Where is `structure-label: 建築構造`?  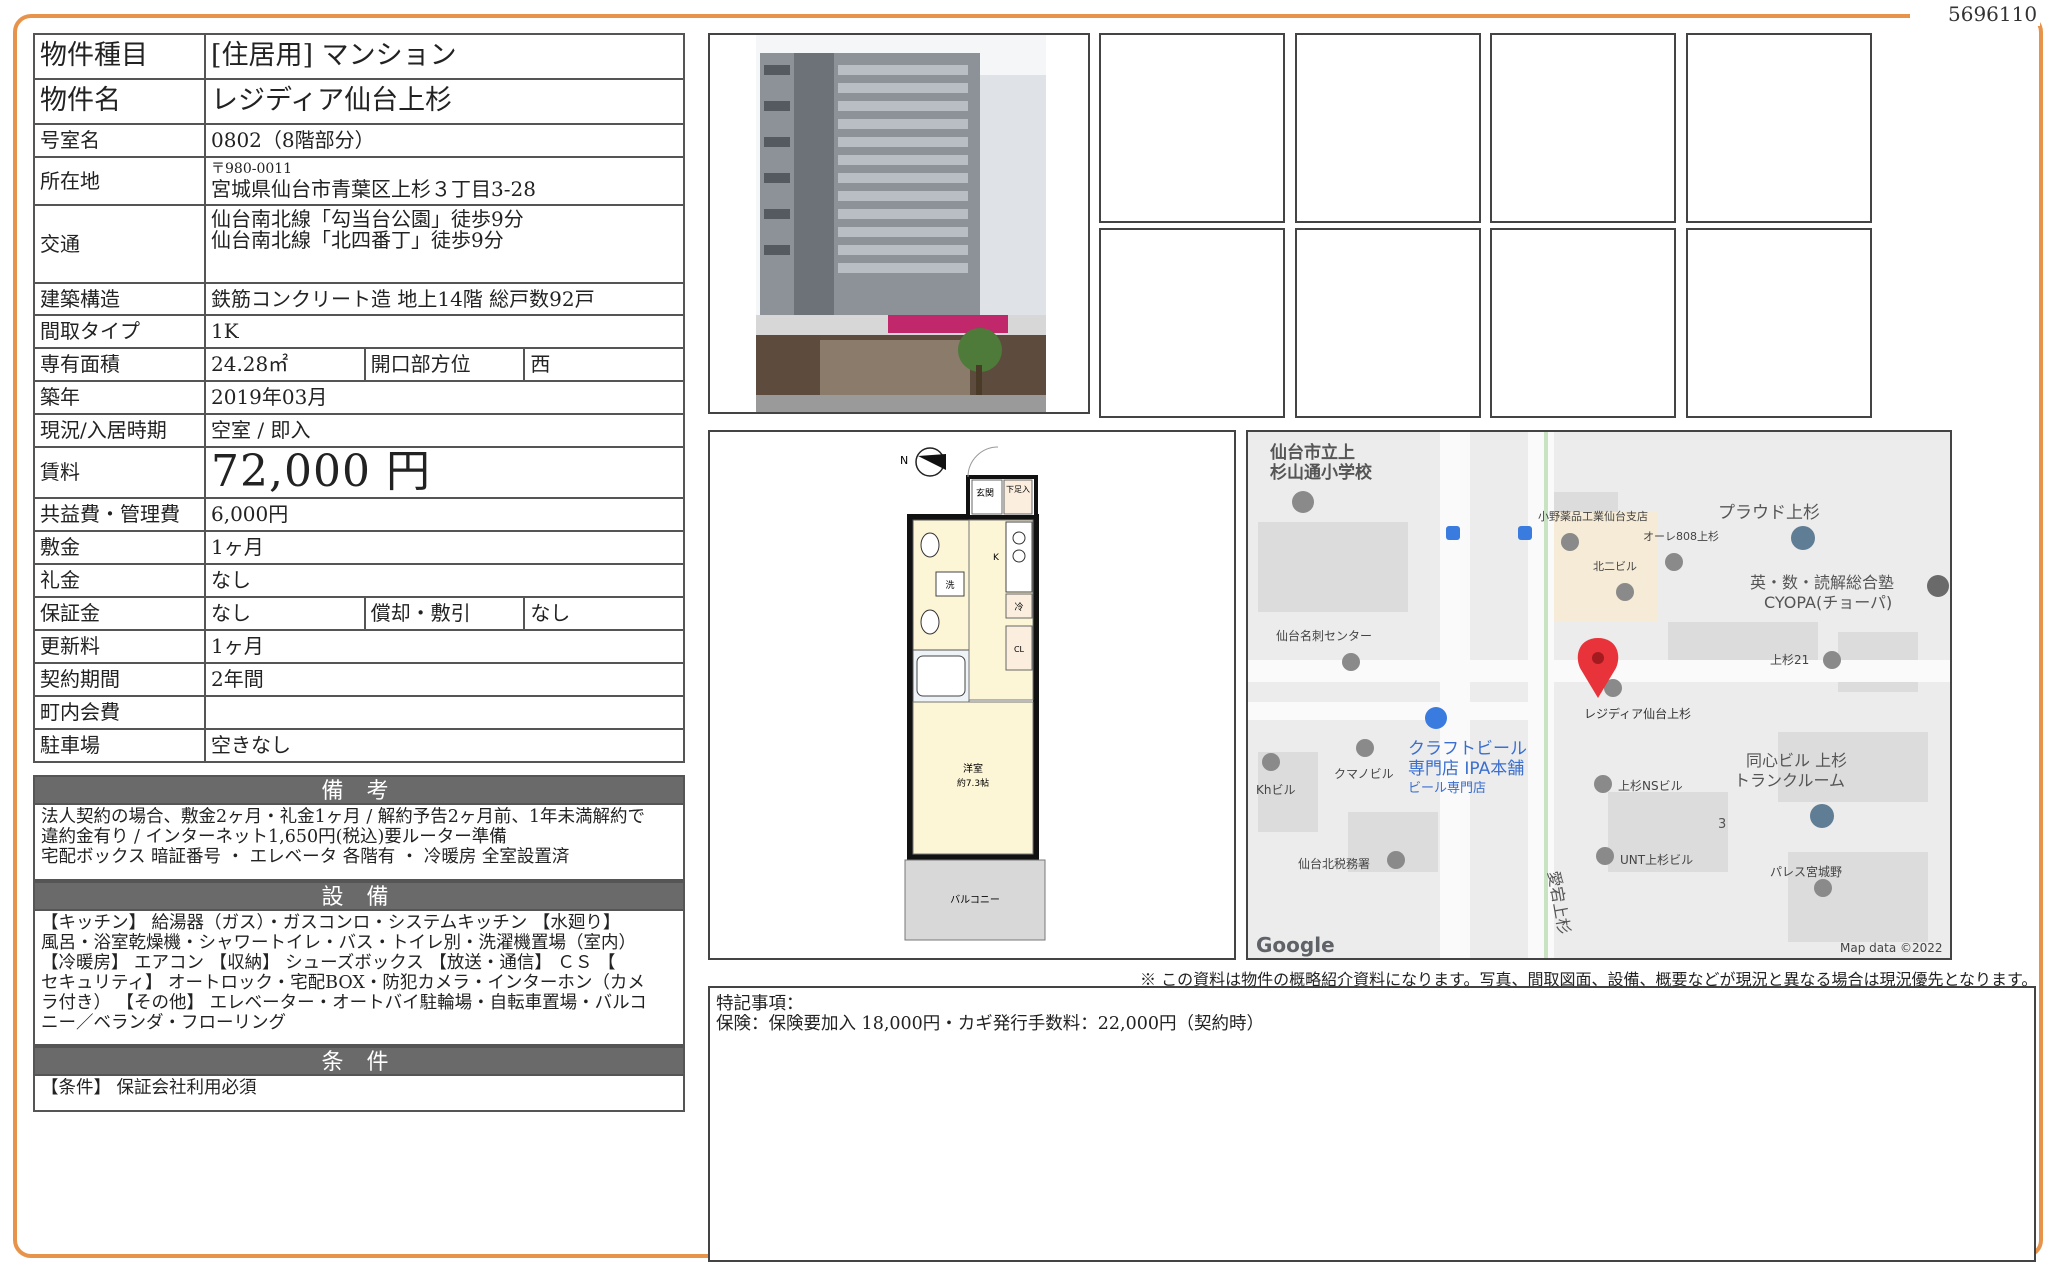 structure-label: 建築構造 is located at coordinates (119, 299).